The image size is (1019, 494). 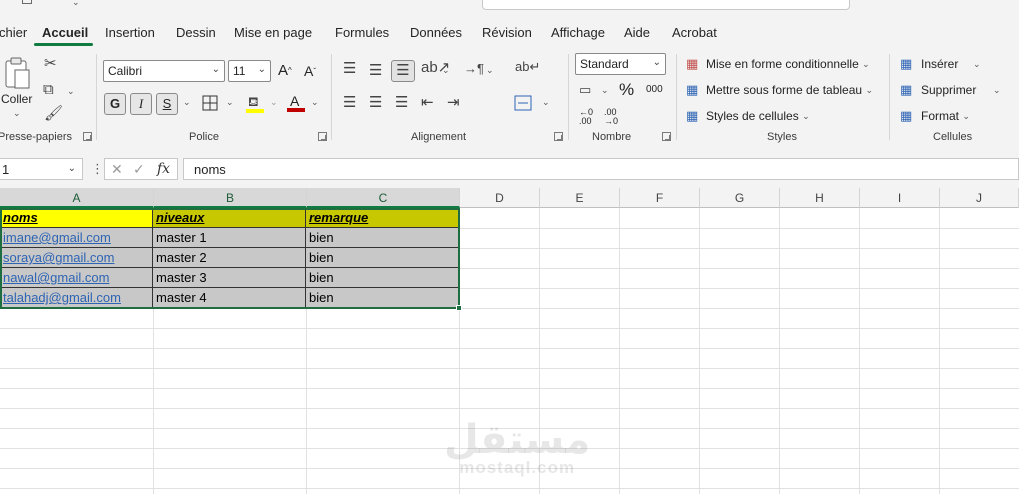 What do you see at coordinates (383, 198) in the screenshot?
I see `column-header-c: C` at bounding box center [383, 198].